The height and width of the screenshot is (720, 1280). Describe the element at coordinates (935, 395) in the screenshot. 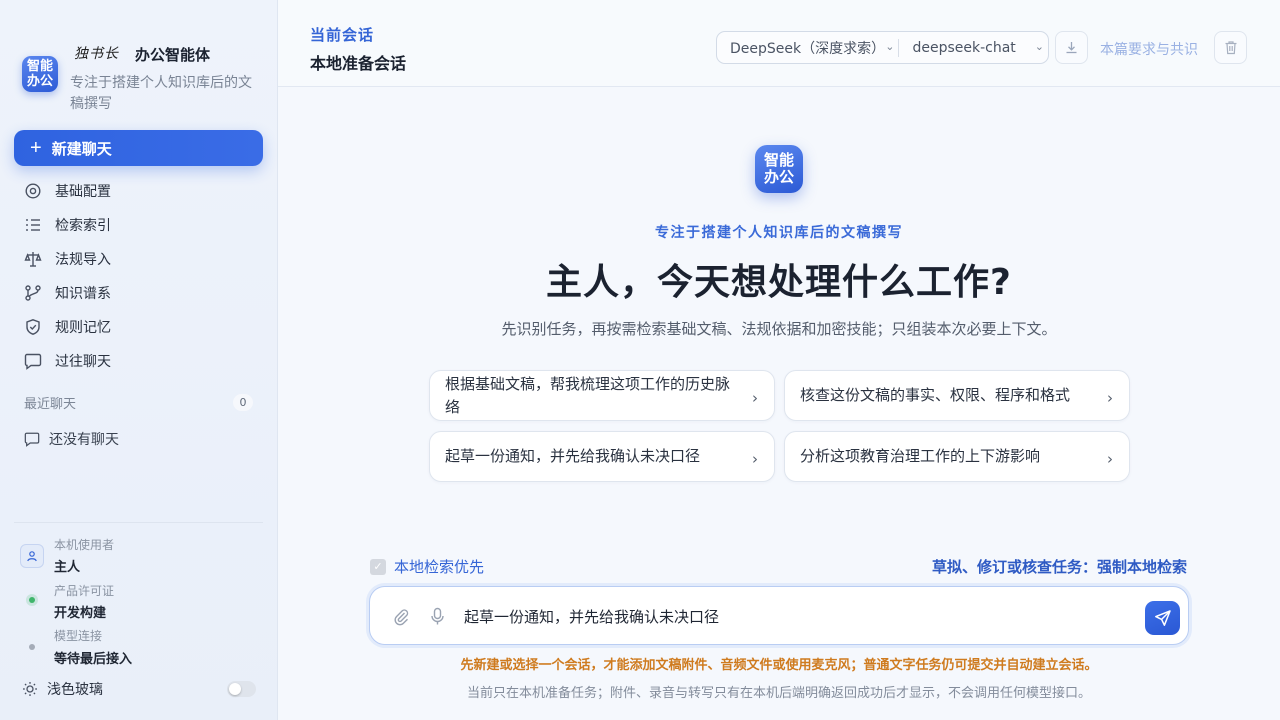

I see `suggestion-text: 核查这份文稿的事实、权限、程序和格式` at that location.